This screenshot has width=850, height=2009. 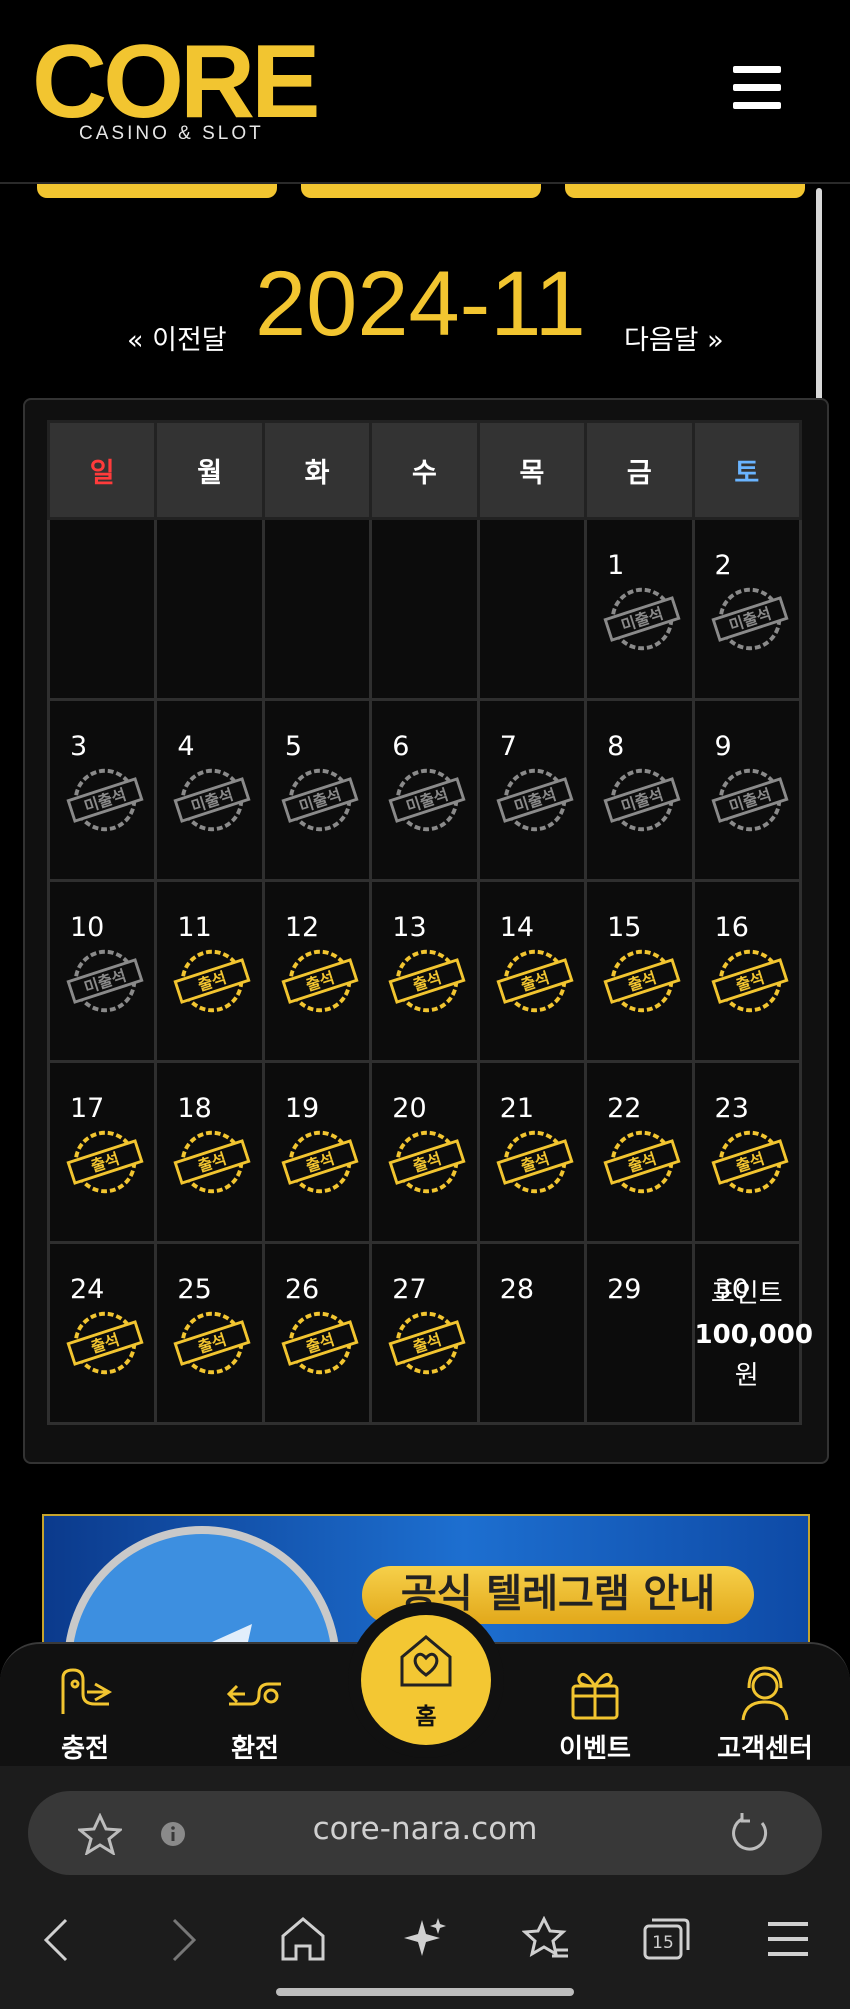 I want to click on calendar-day-8: 8 미출석, so click(x=639, y=790).